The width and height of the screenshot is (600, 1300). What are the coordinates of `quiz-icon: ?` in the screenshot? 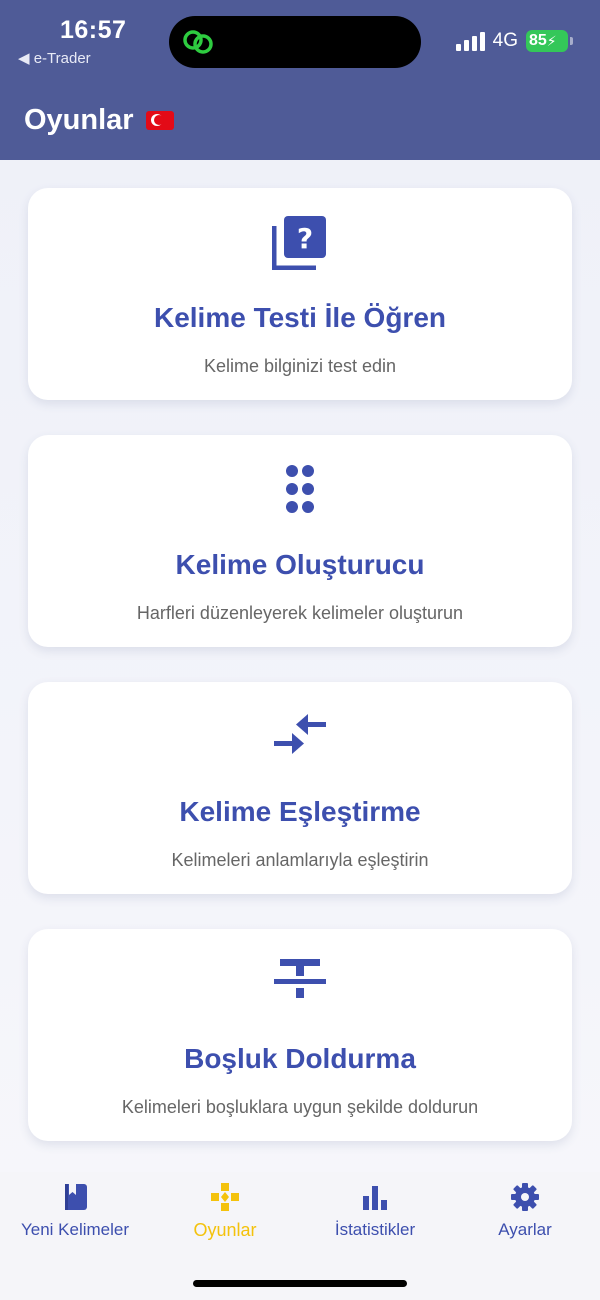 It's located at (299, 243).